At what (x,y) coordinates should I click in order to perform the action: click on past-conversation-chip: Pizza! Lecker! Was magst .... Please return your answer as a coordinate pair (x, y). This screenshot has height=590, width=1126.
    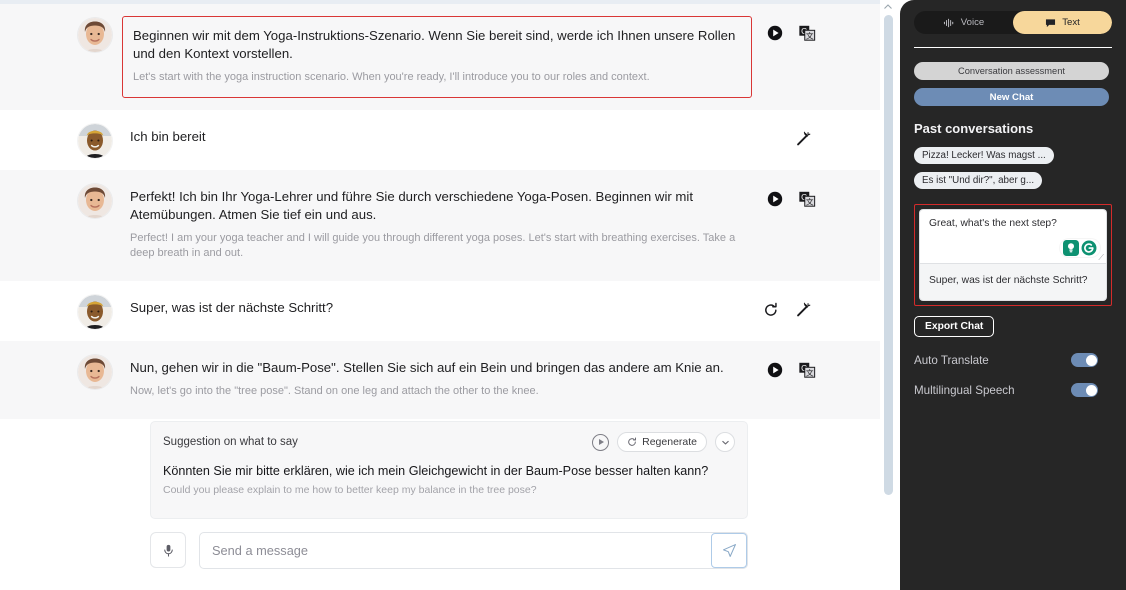
    Looking at the image, I should click on (984, 155).